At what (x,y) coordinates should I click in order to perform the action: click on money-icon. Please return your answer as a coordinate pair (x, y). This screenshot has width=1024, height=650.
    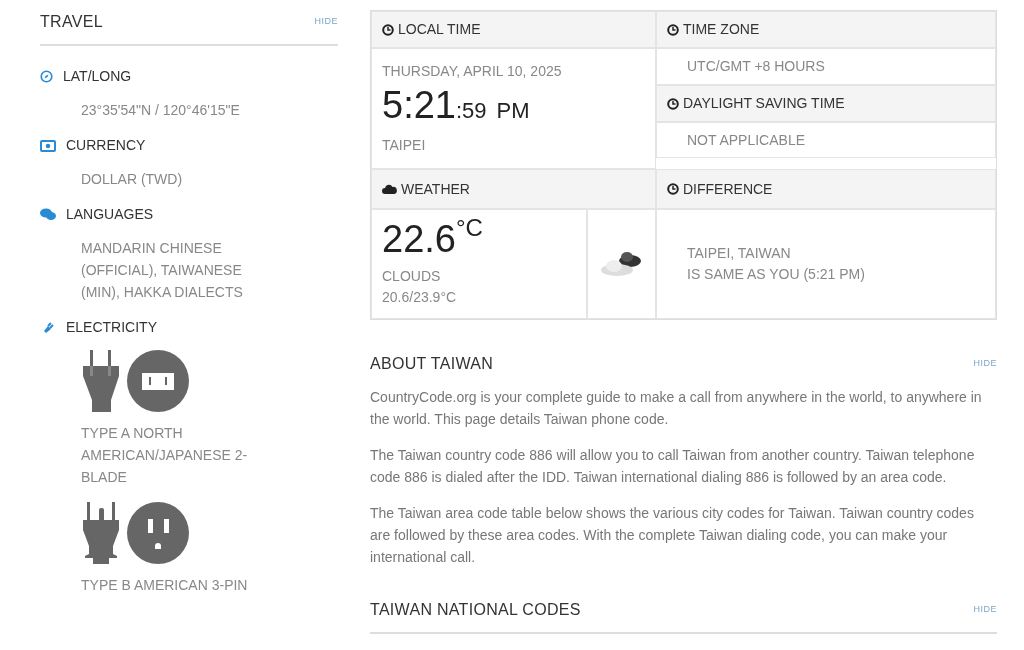
    Looking at the image, I should click on (48, 145).